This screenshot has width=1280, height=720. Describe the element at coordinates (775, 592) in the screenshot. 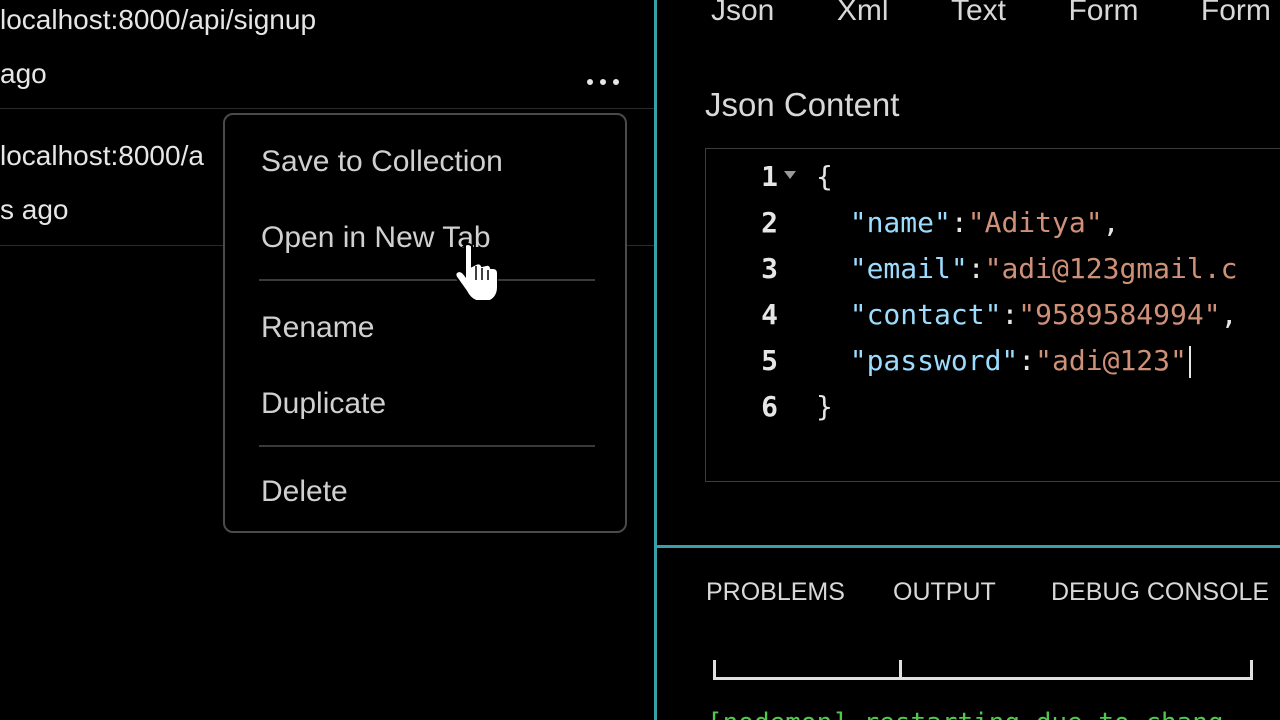

I see `tab-problems: PROBLEMS` at that location.